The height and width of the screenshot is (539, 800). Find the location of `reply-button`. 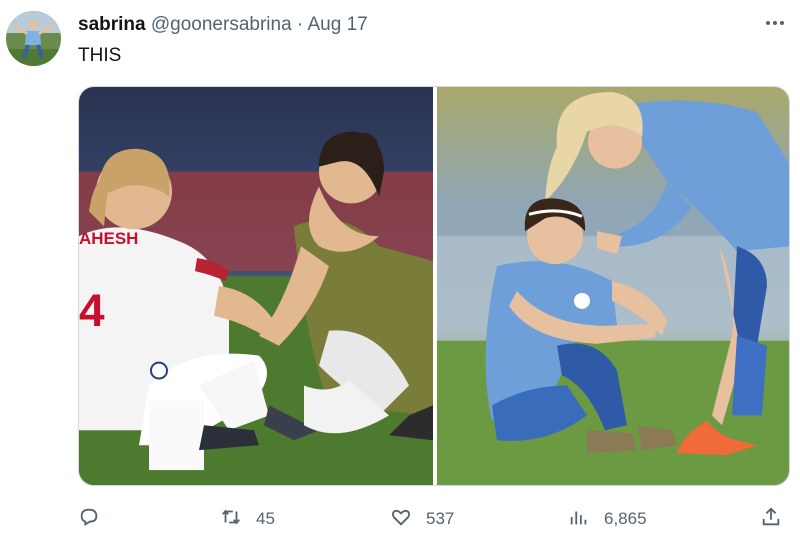

reply-button is located at coordinates (89, 519).